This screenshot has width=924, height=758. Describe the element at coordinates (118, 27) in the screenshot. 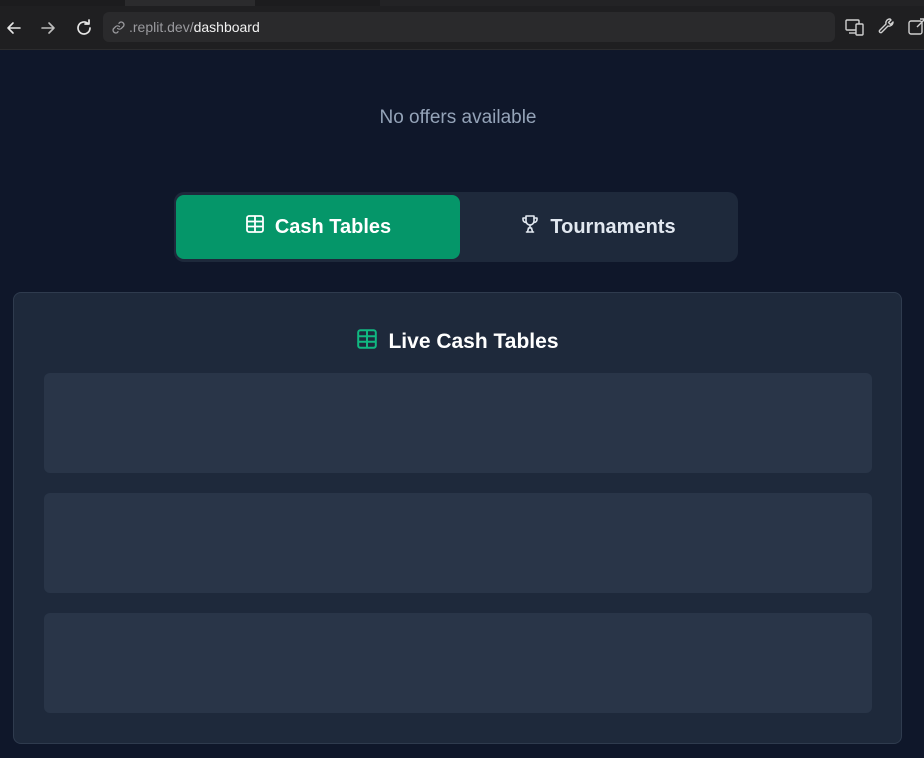

I see `link-icon` at that location.